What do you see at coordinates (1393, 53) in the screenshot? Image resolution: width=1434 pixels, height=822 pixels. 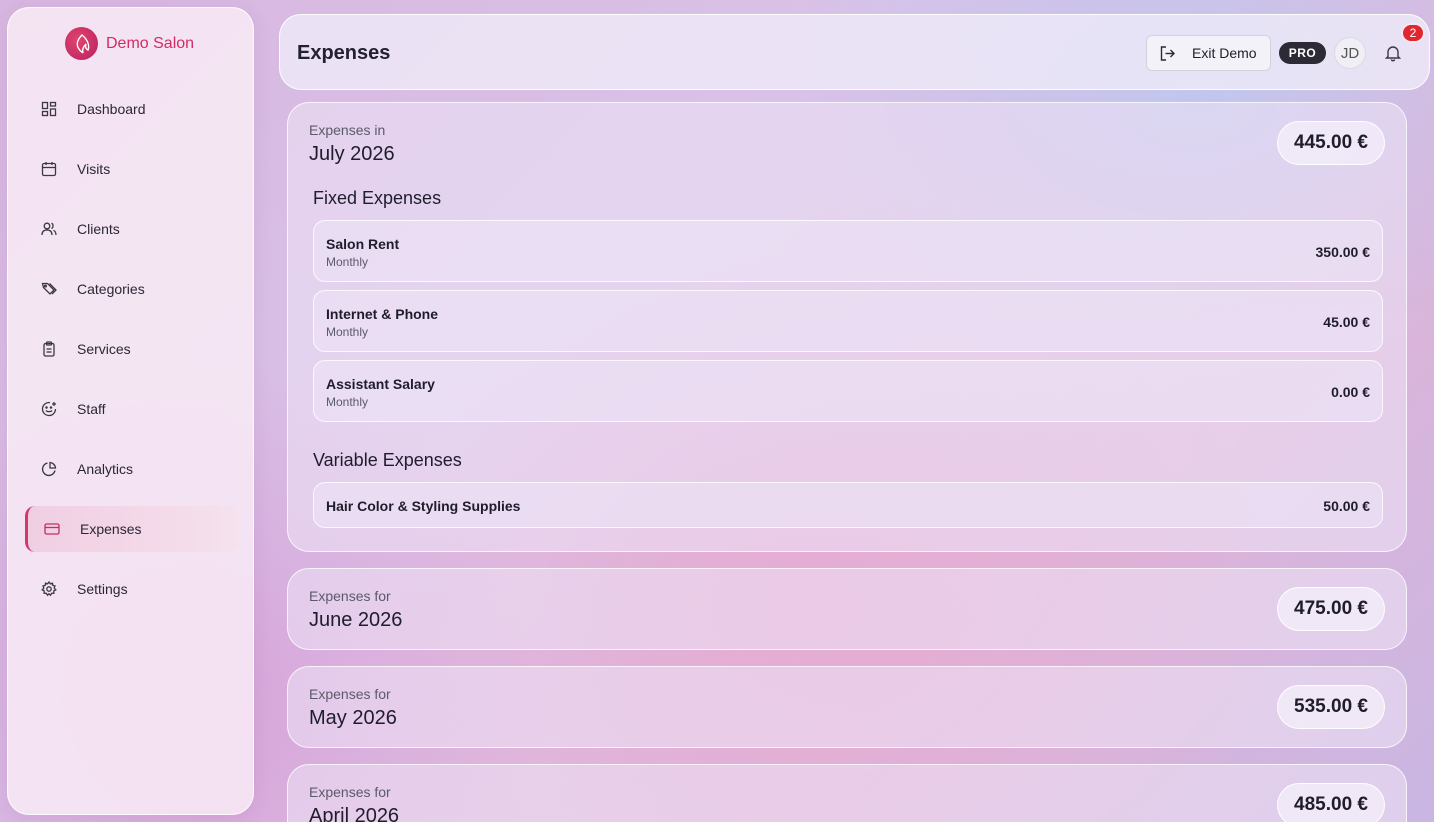 I see `notifications-bell-icon` at bounding box center [1393, 53].